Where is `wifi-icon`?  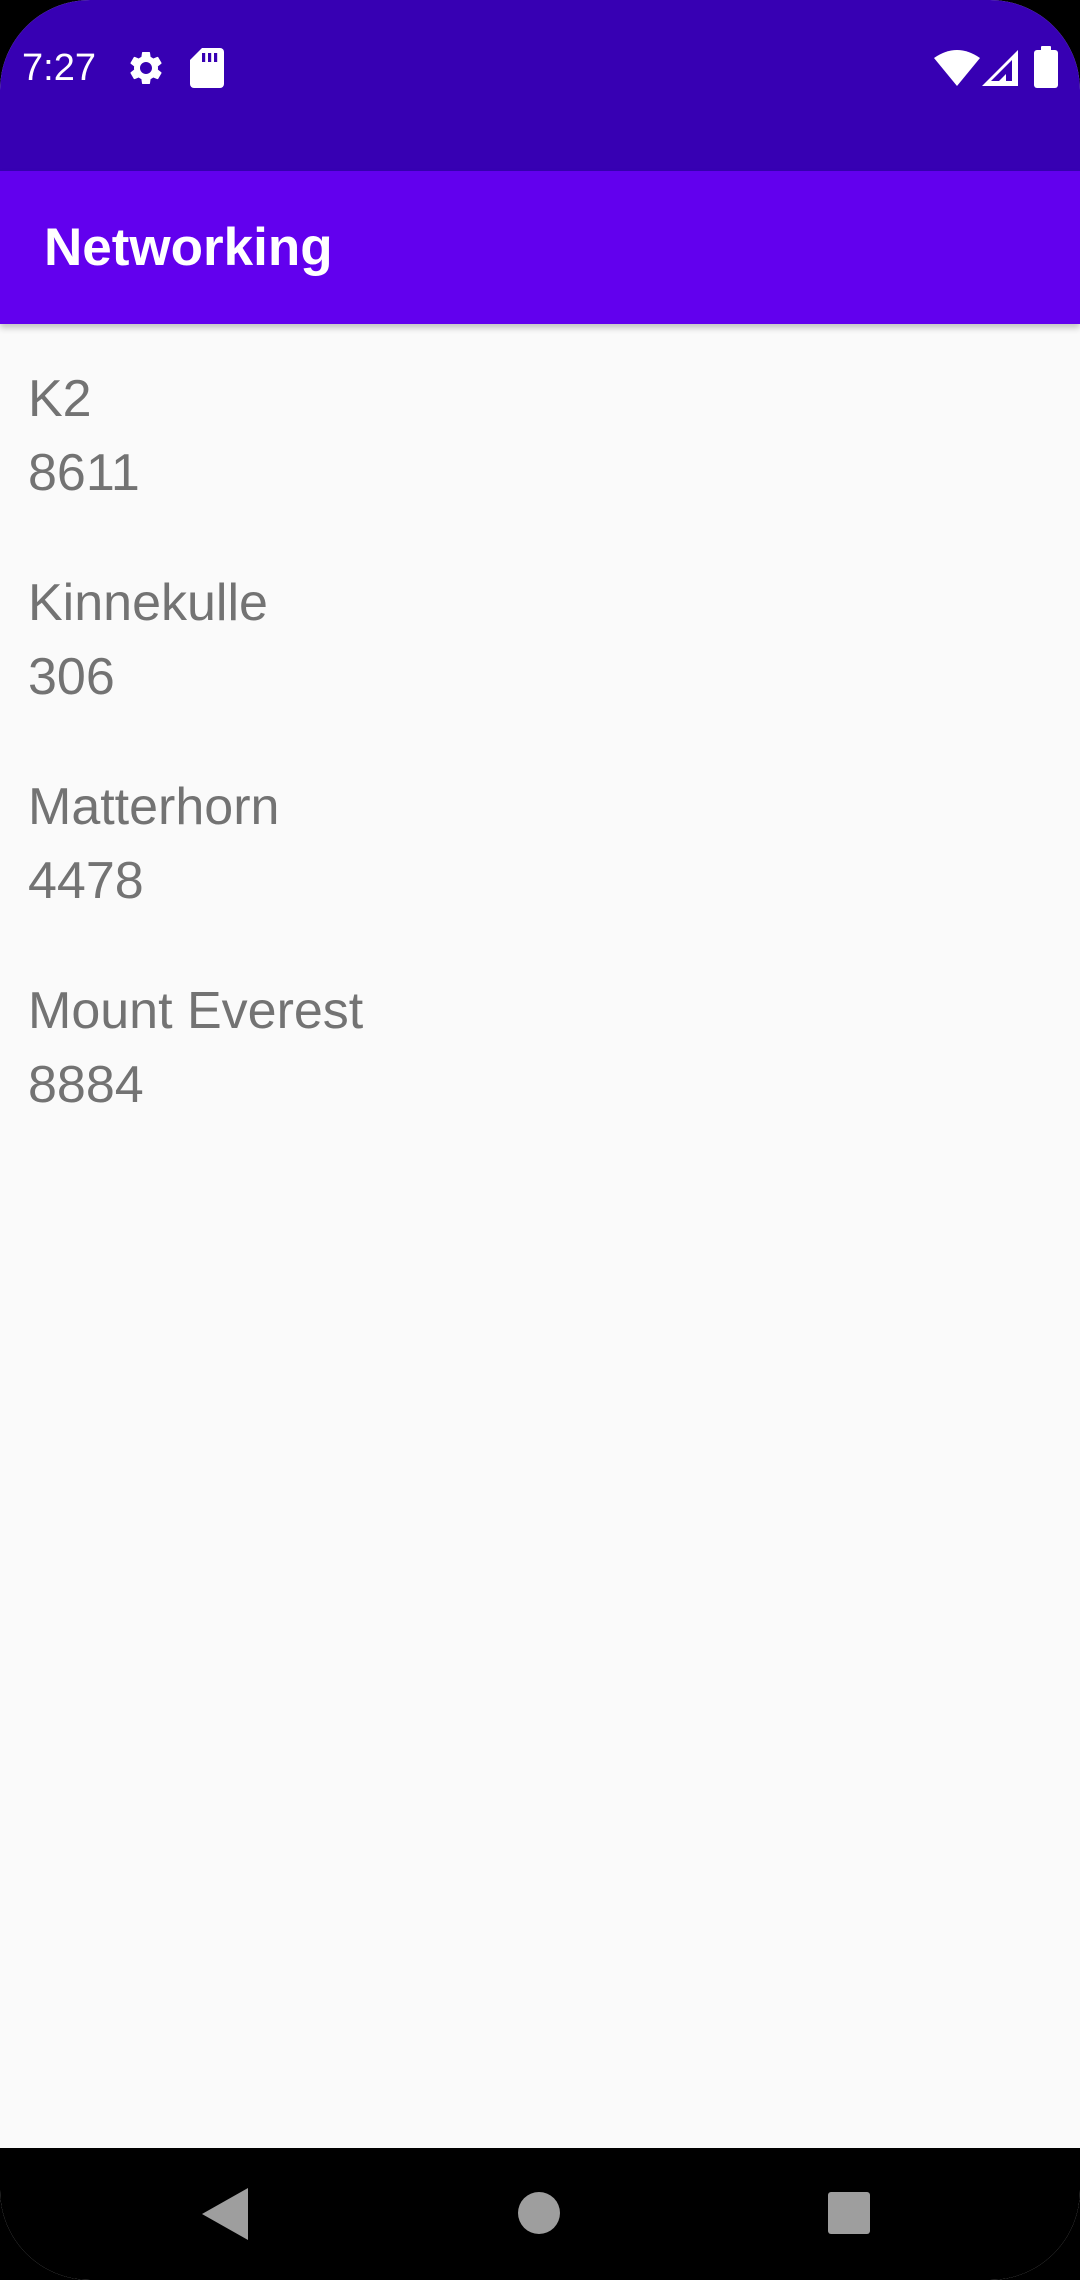
wifi-icon is located at coordinates (957, 68).